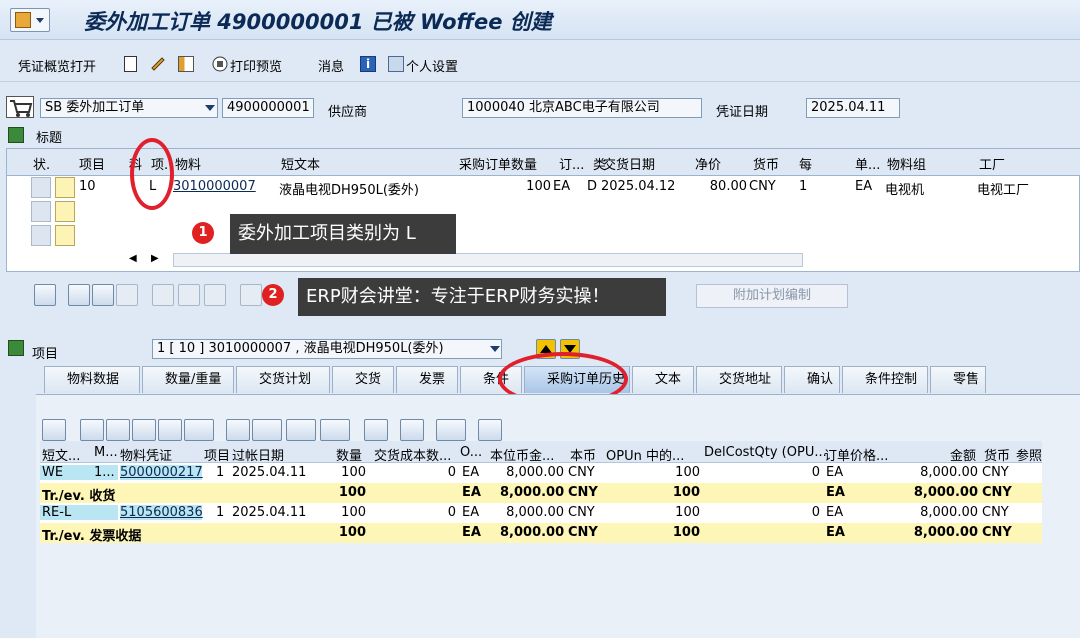  What do you see at coordinates (488, 260) in the screenshot?
I see `horizontal-scrollbar` at bounding box center [488, 260].